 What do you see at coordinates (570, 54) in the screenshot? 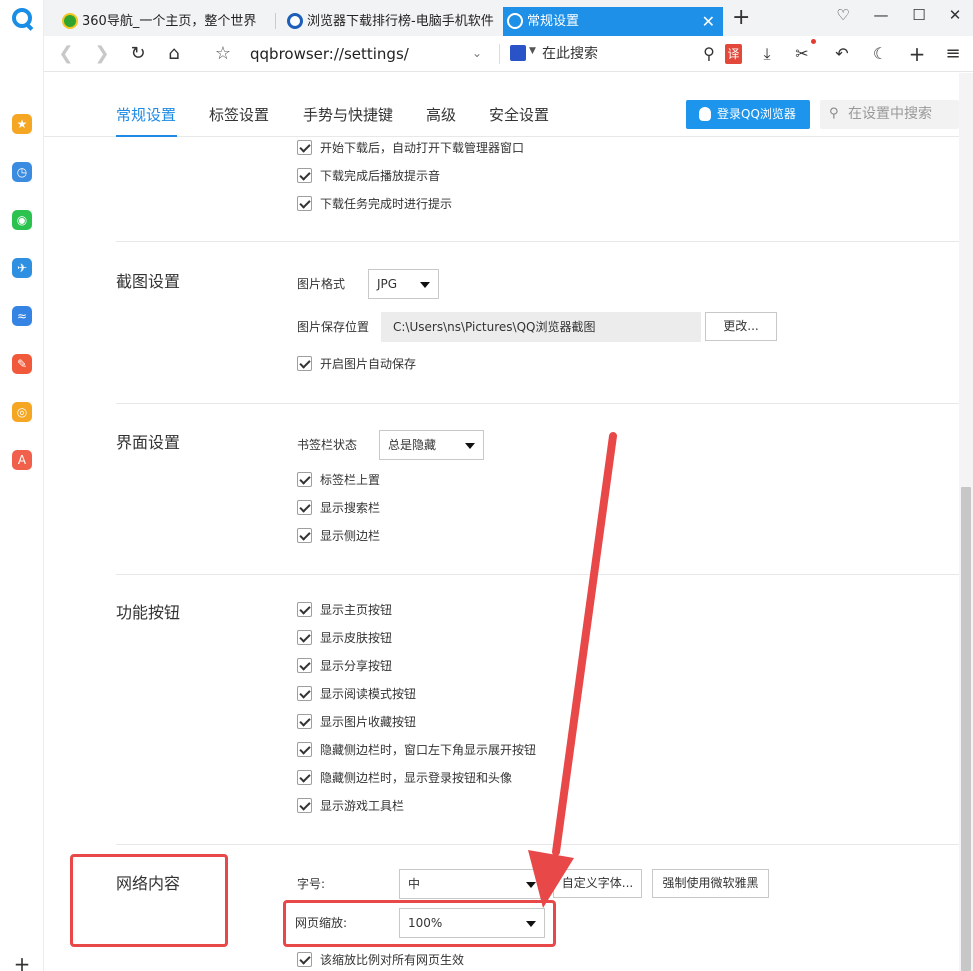
I see `search-input: 在此搜索` at bounding box center [570, 54].